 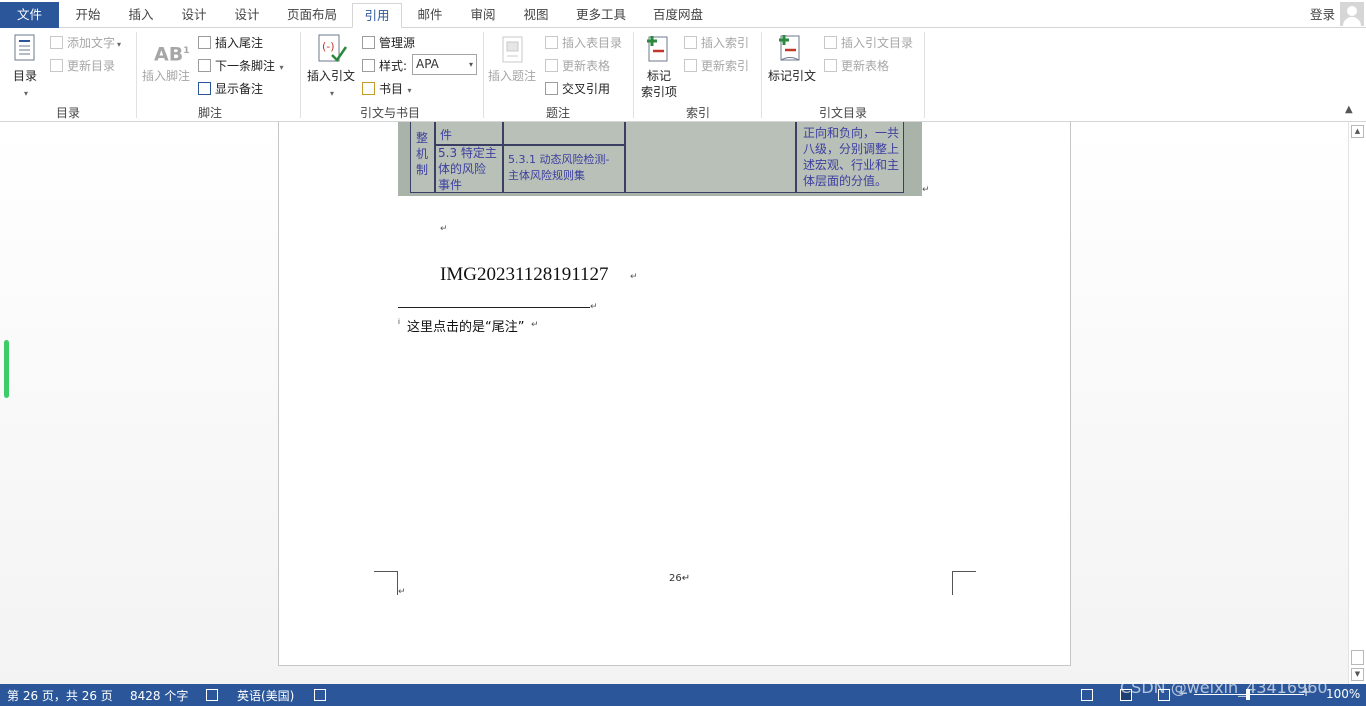 What do you see at coordinates (536, 15) in the screenshot?
I see `tab-view: 视图` at bounding box center [536, 15].